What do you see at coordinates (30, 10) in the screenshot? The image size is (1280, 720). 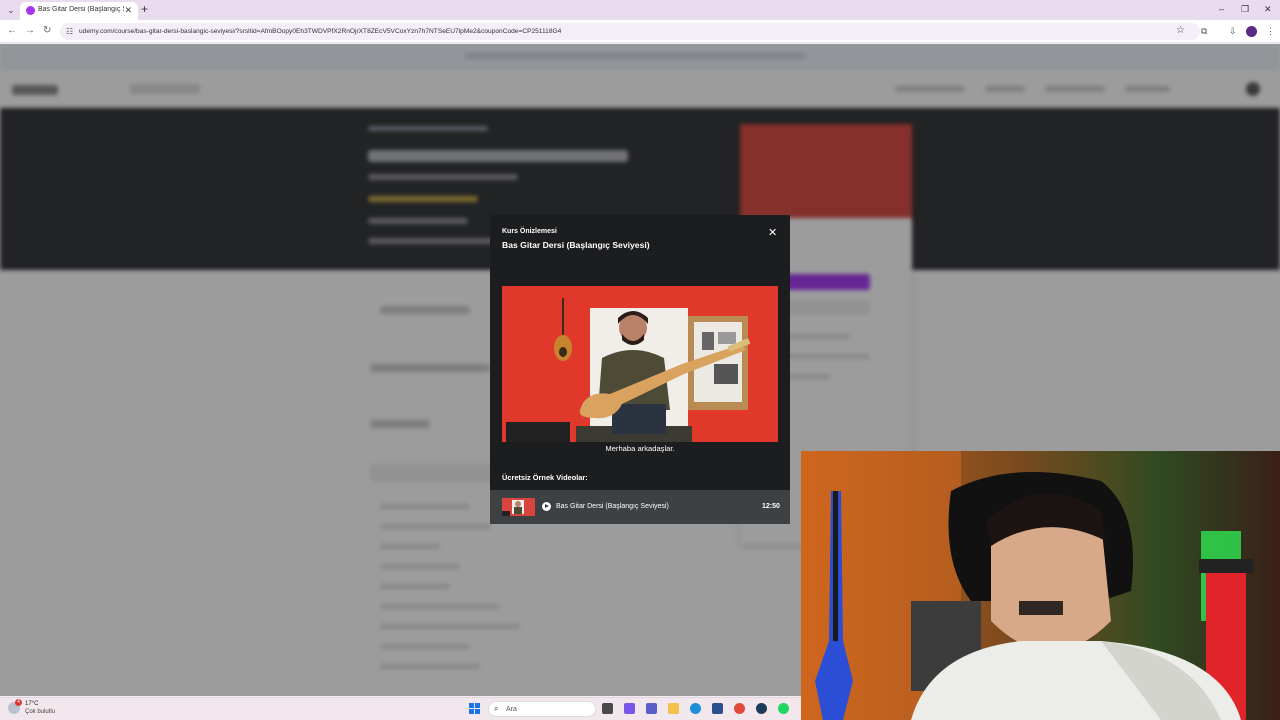 I see `udemy-favicon-icon` at bounding box center [30, 10].